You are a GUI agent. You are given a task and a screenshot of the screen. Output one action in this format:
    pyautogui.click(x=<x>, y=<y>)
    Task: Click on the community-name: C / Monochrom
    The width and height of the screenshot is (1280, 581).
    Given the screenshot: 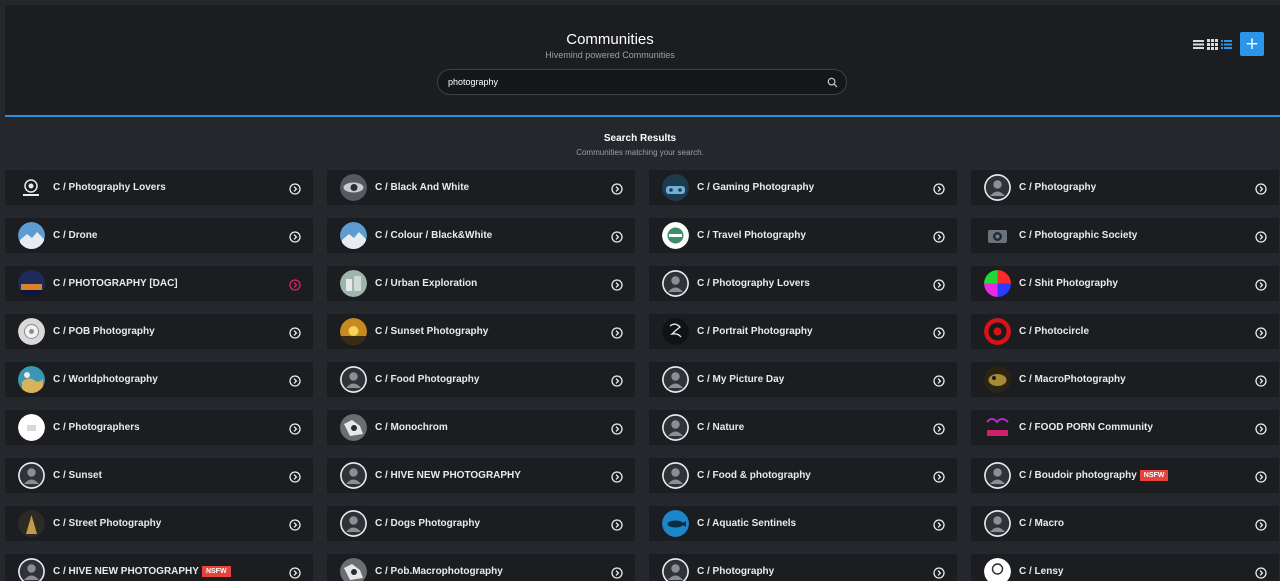 What is the action you would take?
    pyautogui.click(x=411, y=427)
    